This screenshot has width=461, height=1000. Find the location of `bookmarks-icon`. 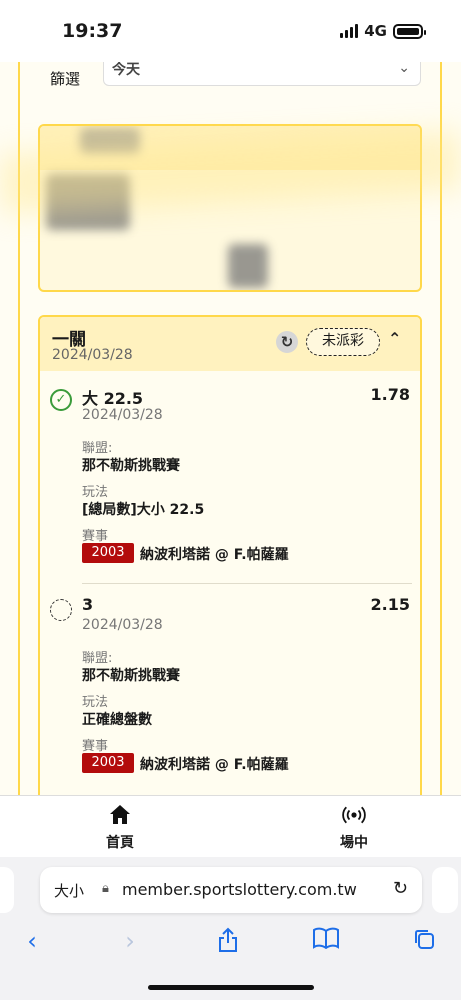

bookmarks-icon is located at coordinates (326, 941).